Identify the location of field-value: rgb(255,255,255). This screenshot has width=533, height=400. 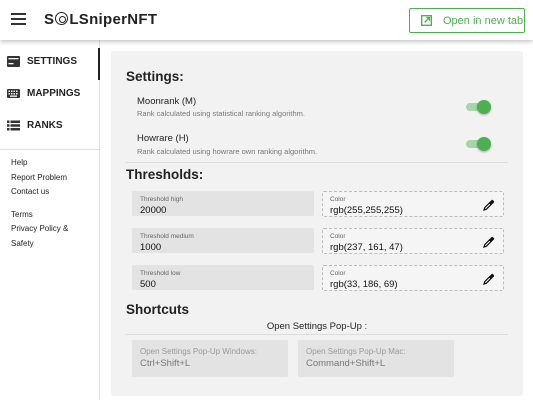
(366, 210).